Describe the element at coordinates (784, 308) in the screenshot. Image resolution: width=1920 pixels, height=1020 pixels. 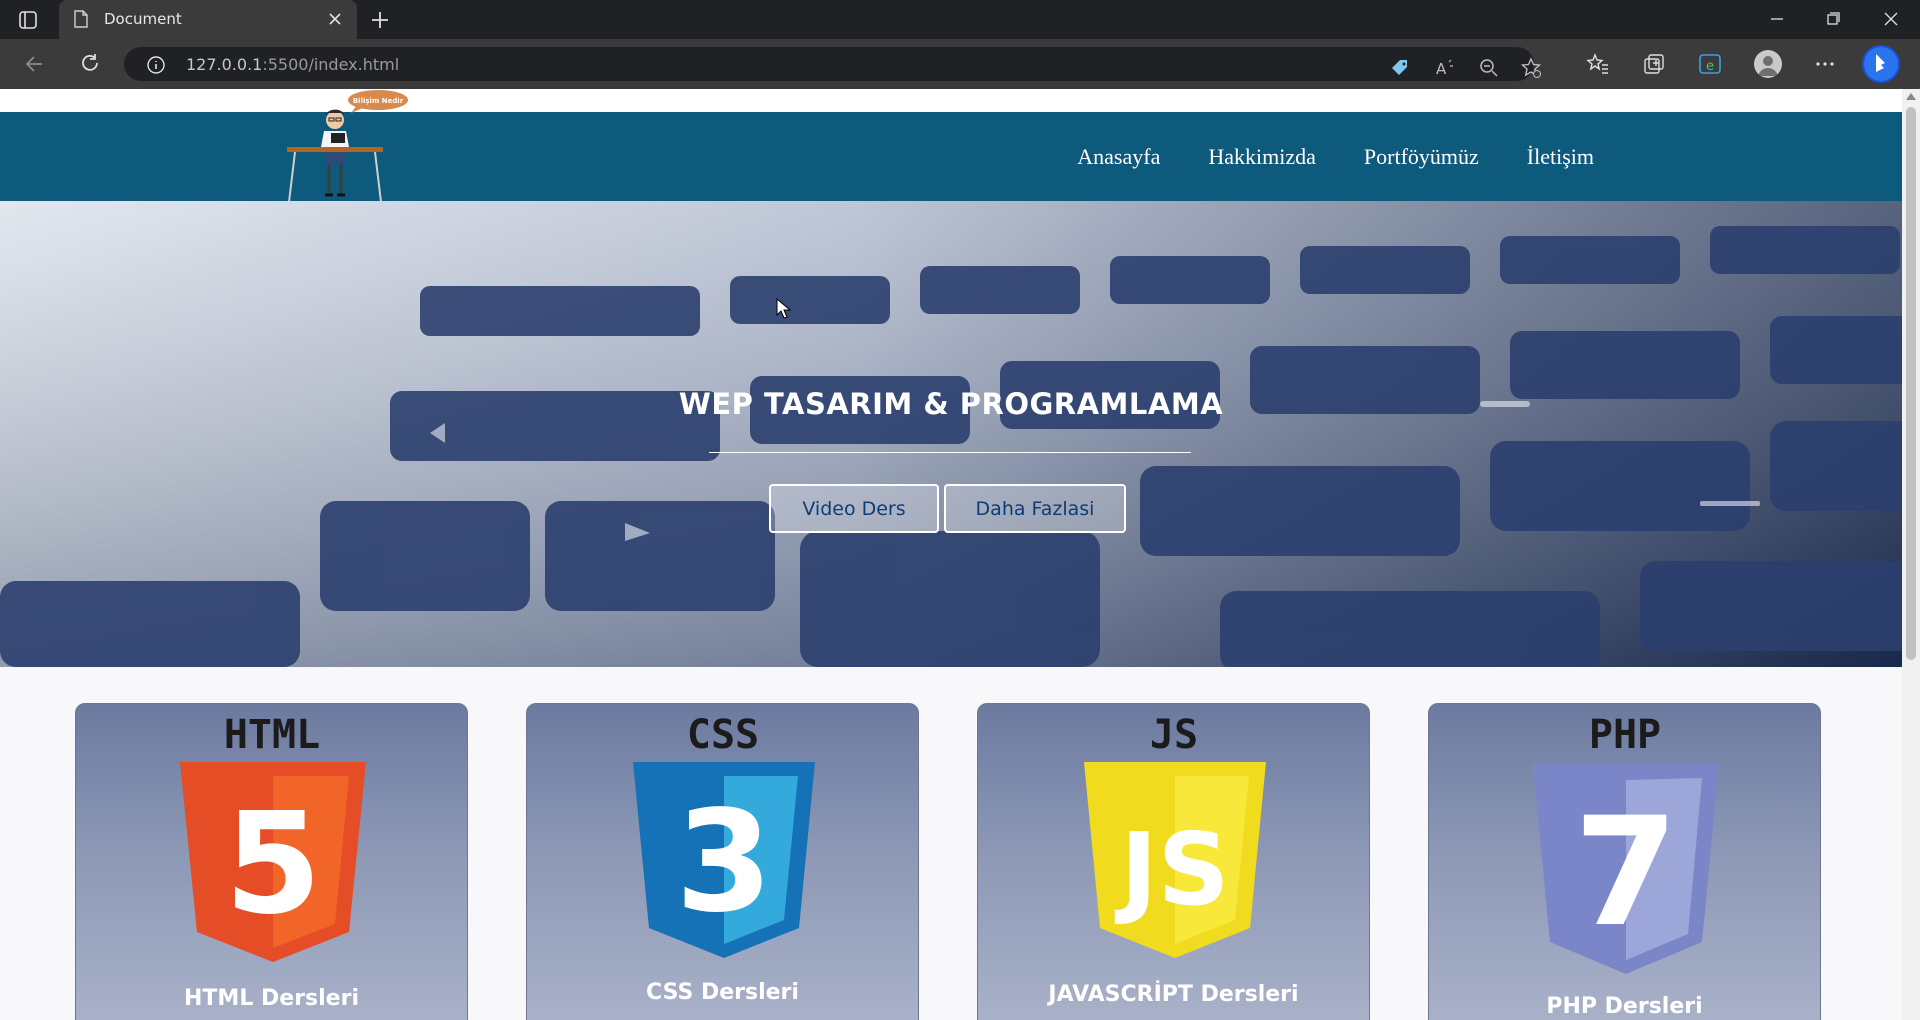
I see `mouse-cursor-icon` at that location.